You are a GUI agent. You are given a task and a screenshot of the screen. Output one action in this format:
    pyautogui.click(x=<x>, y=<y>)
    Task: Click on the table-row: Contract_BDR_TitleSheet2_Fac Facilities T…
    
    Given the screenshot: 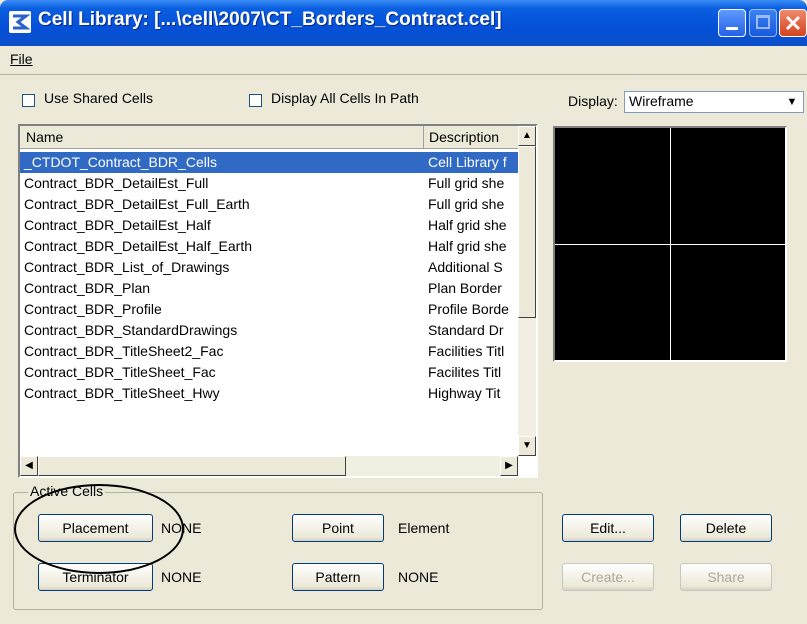 What is the action you would take?
    pyautogui.click(x=269, y=351)
    